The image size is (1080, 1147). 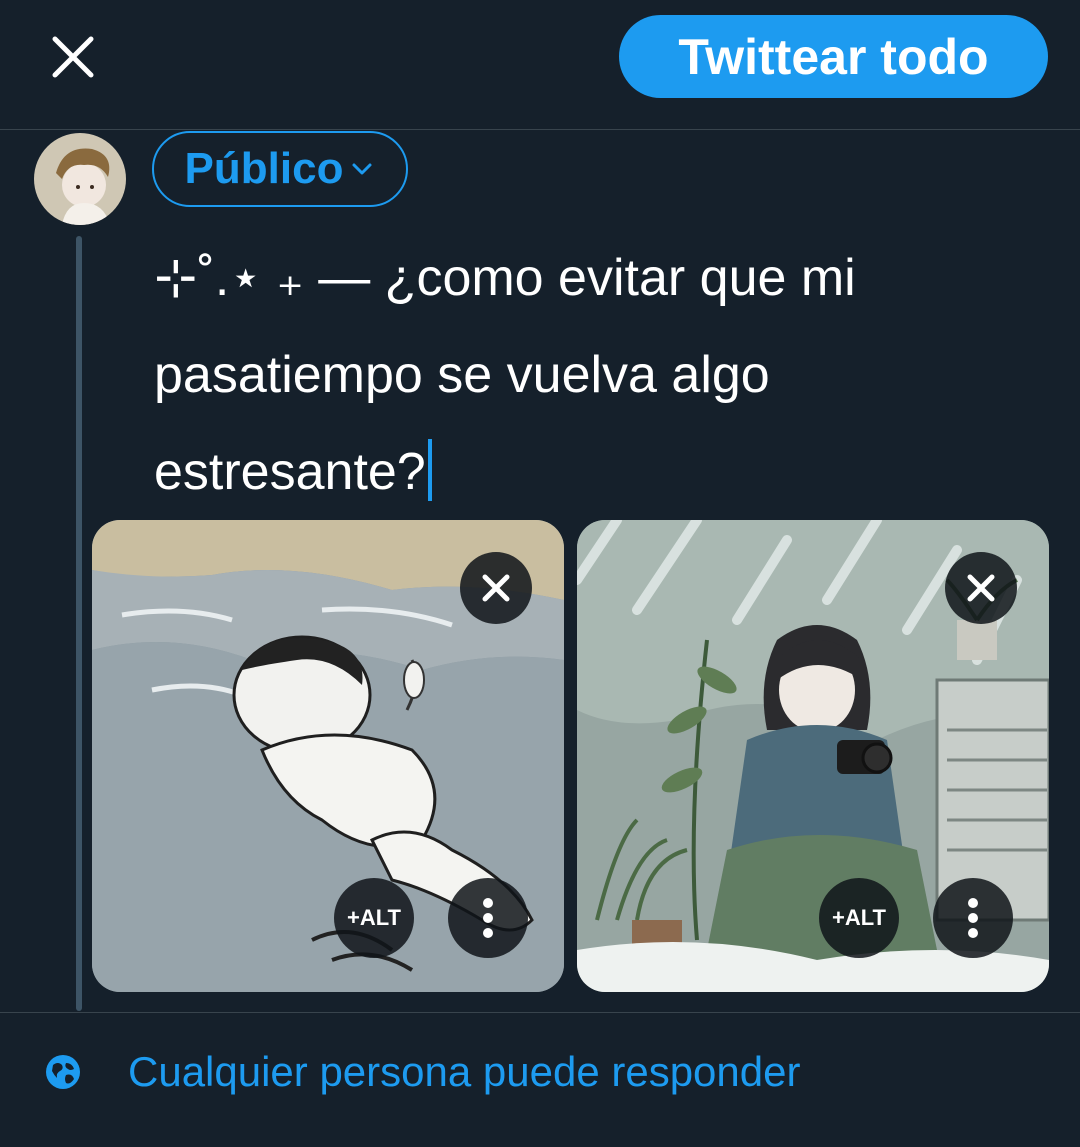 What do you see at coordinates (833, 56) in the screenshot?
I see `tweet-all-button: Twittear todo` at bounding box center [833, 56].